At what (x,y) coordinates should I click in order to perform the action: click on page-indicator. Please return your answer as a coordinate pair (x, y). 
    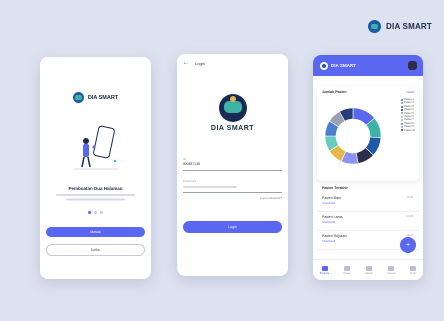
    Looking at the image, I should click on (95, 212).